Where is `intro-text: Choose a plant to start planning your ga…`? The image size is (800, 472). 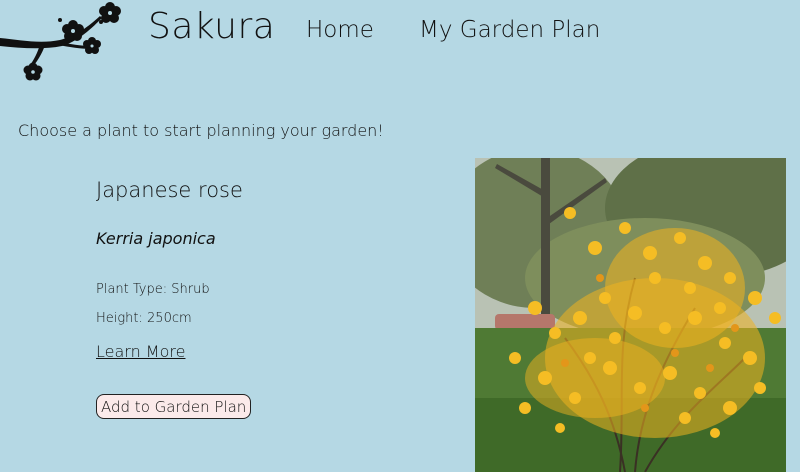
intro-text: Choose a plant to start planning your ga… is located at coordinates (201, 130).